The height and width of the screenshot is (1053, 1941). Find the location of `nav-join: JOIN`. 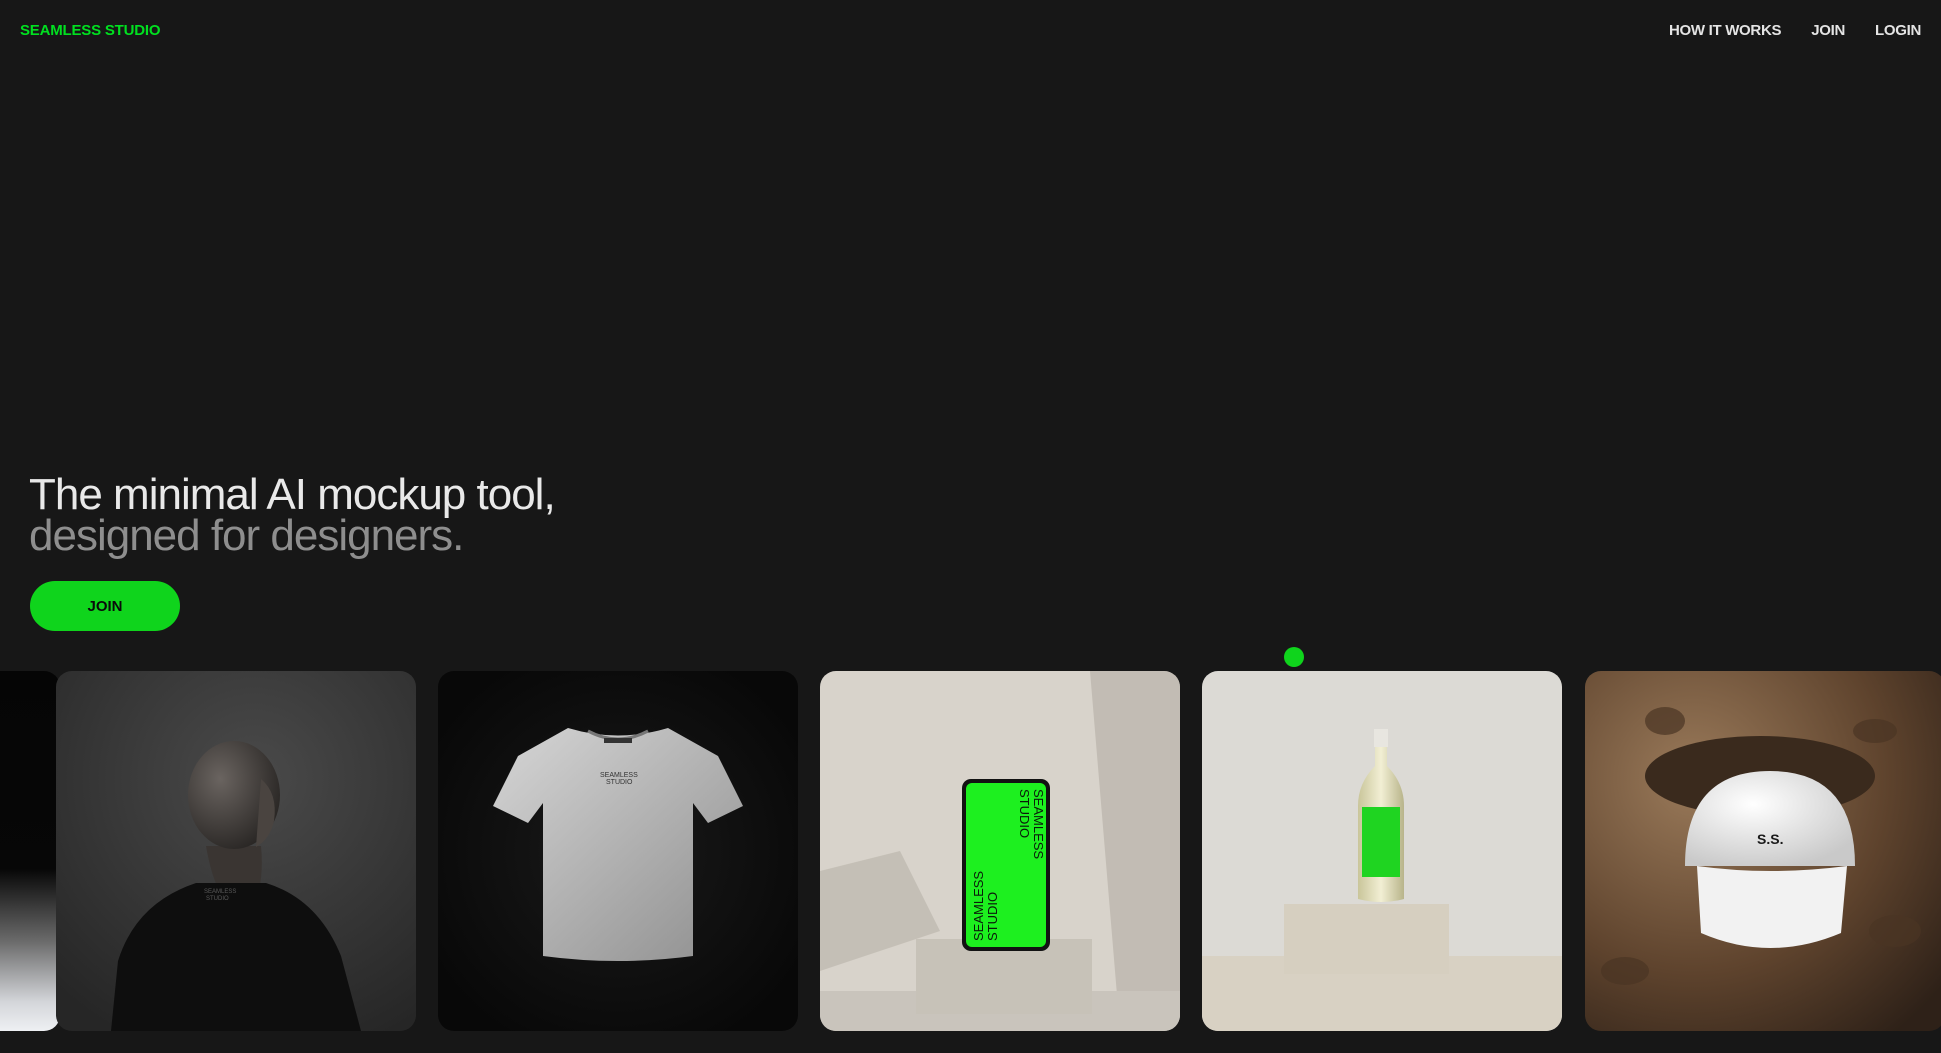

nav-join: JOIN is located at coordinates (1828, 30).